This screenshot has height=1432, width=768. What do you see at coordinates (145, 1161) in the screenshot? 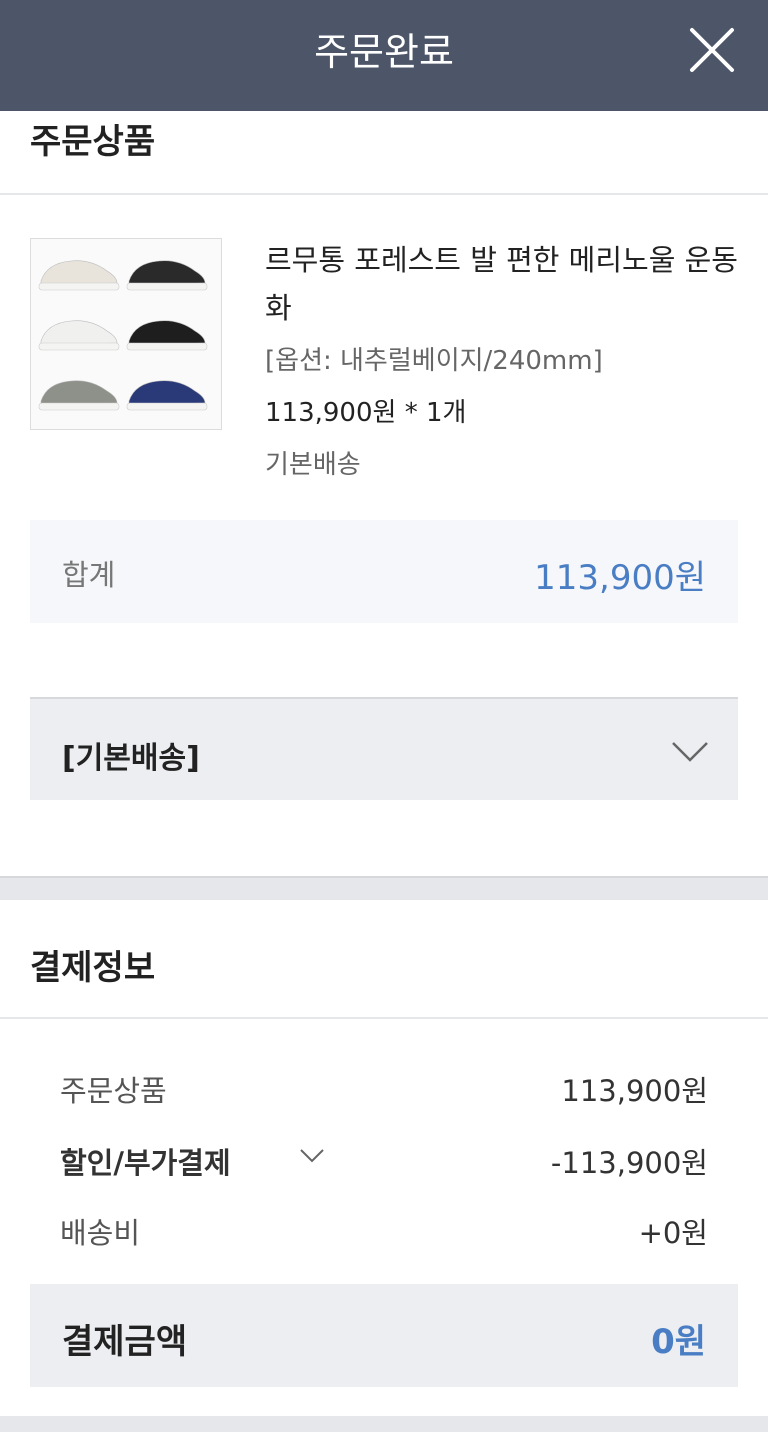
I see `discount-toggle: 할인/부가결제` at bounding box center [145, 1161].